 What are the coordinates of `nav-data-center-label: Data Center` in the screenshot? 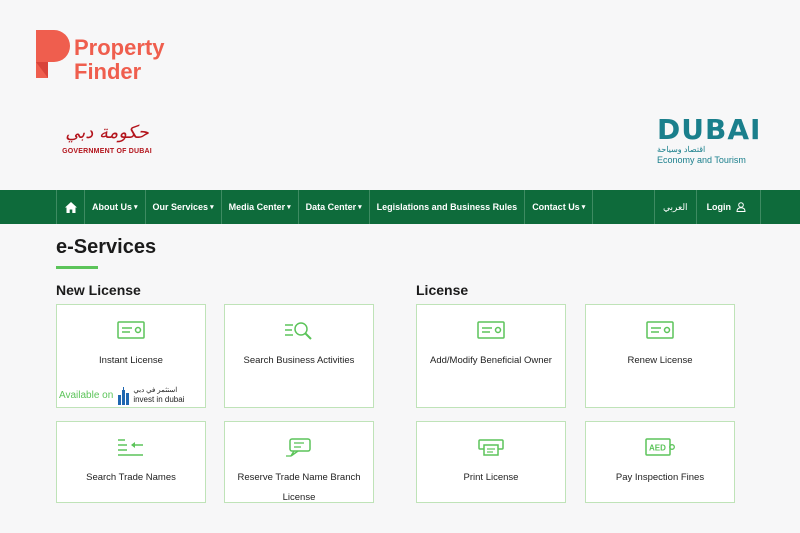 It's located at (331, 207).